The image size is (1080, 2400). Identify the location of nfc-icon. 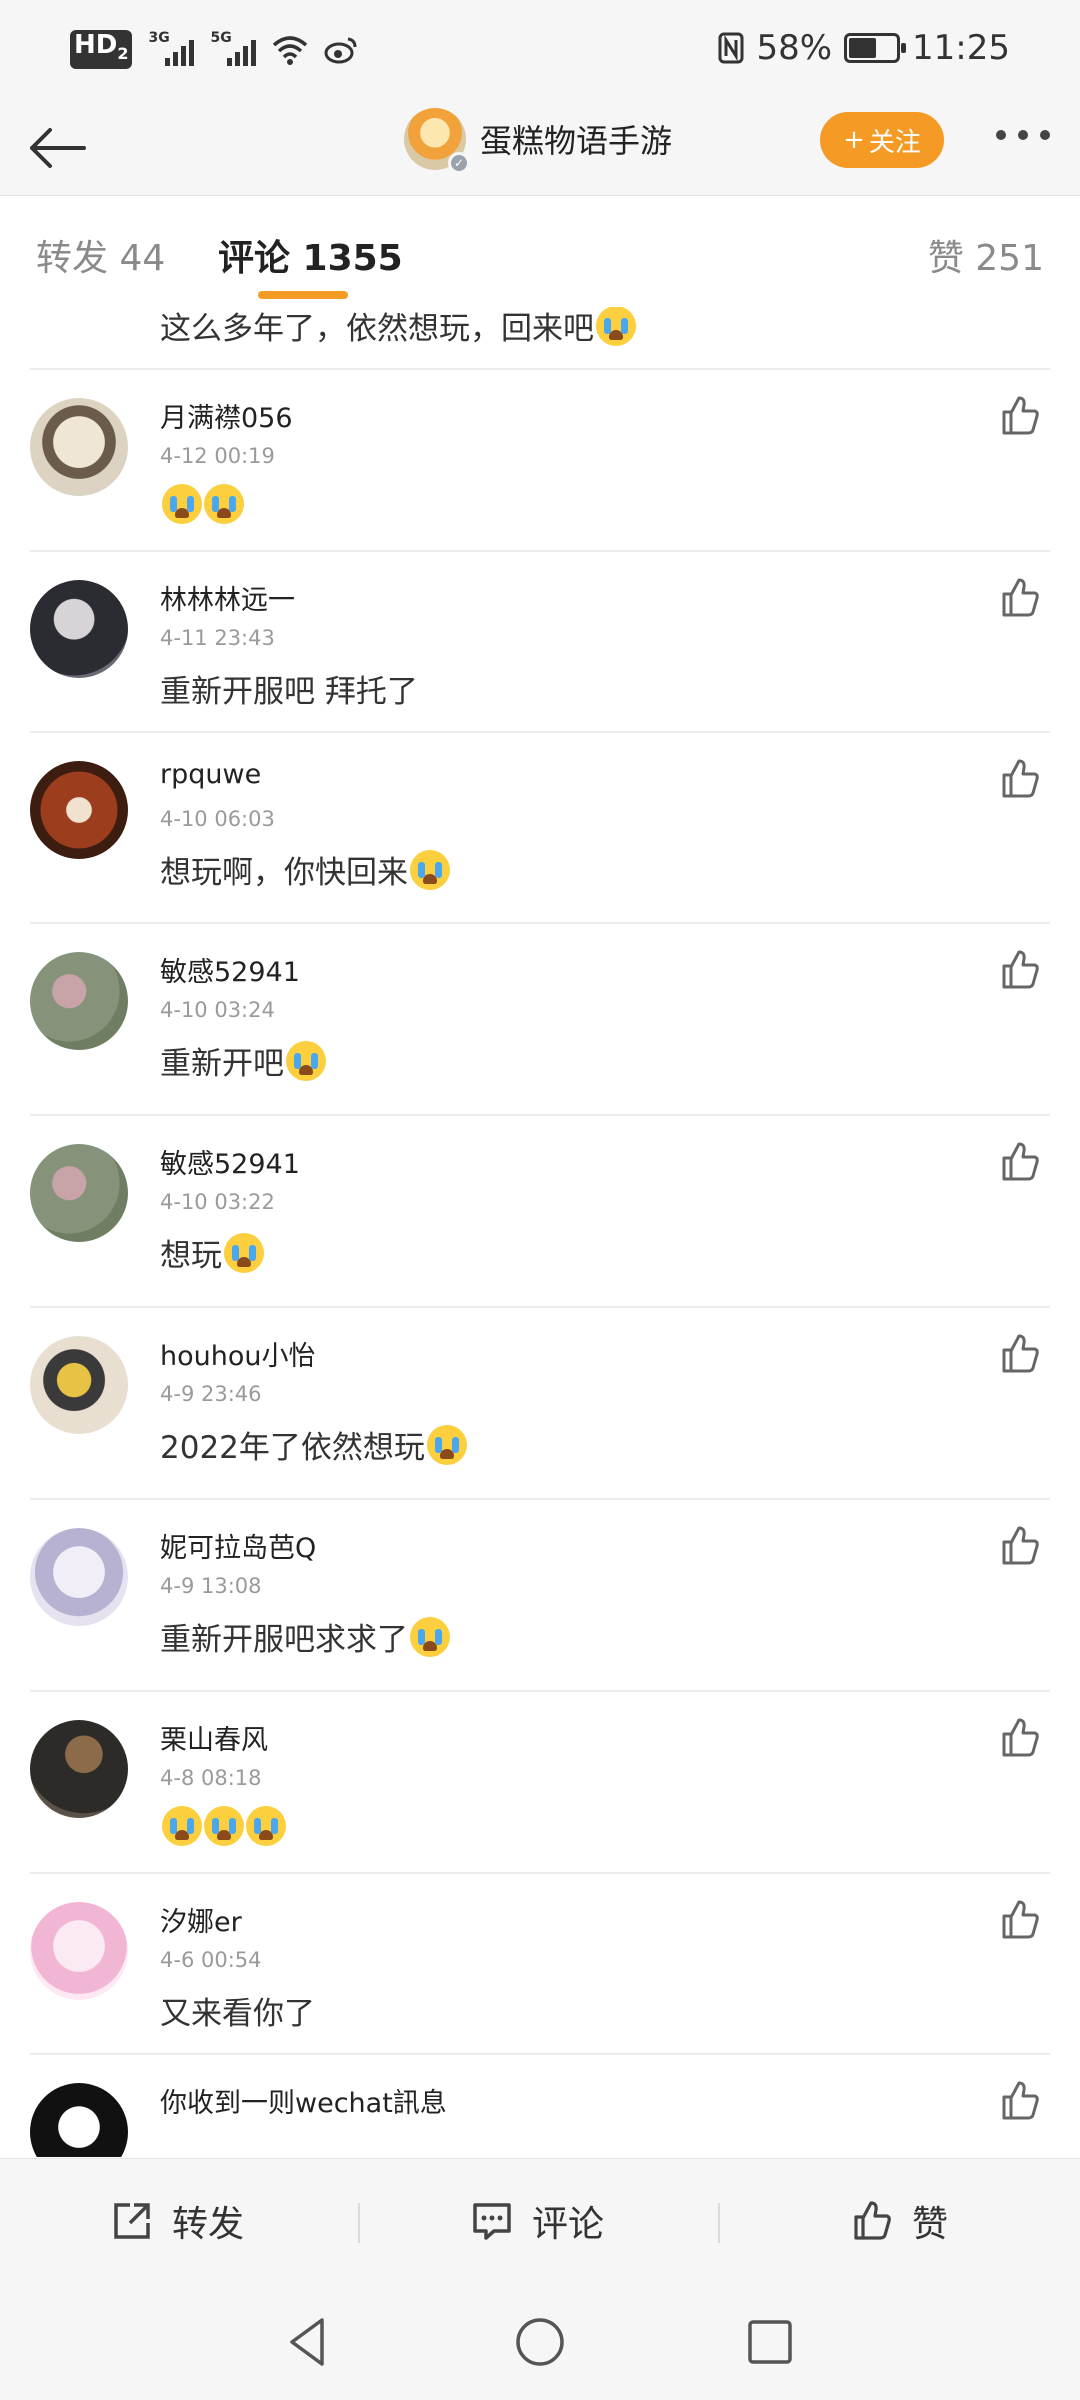
(731, 48).